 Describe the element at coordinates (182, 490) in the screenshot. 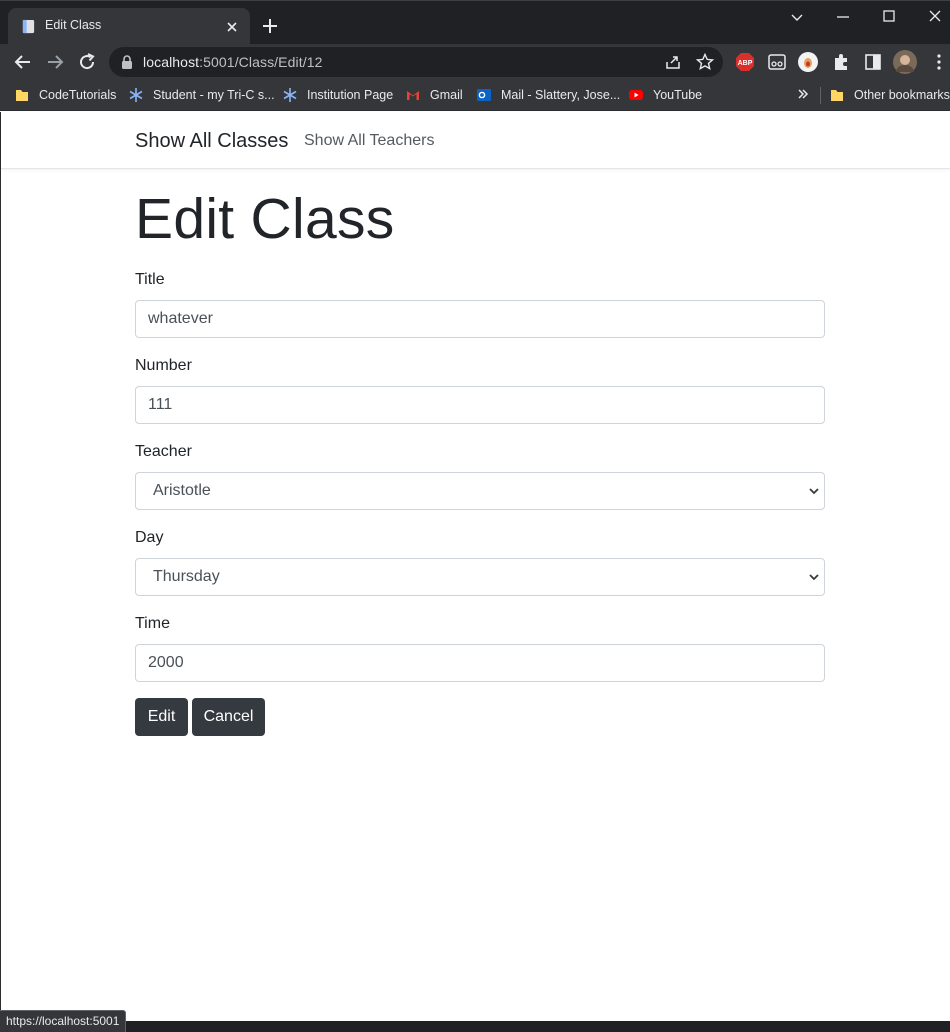

I see `teacher-selected-value: Aristotle` at that location.